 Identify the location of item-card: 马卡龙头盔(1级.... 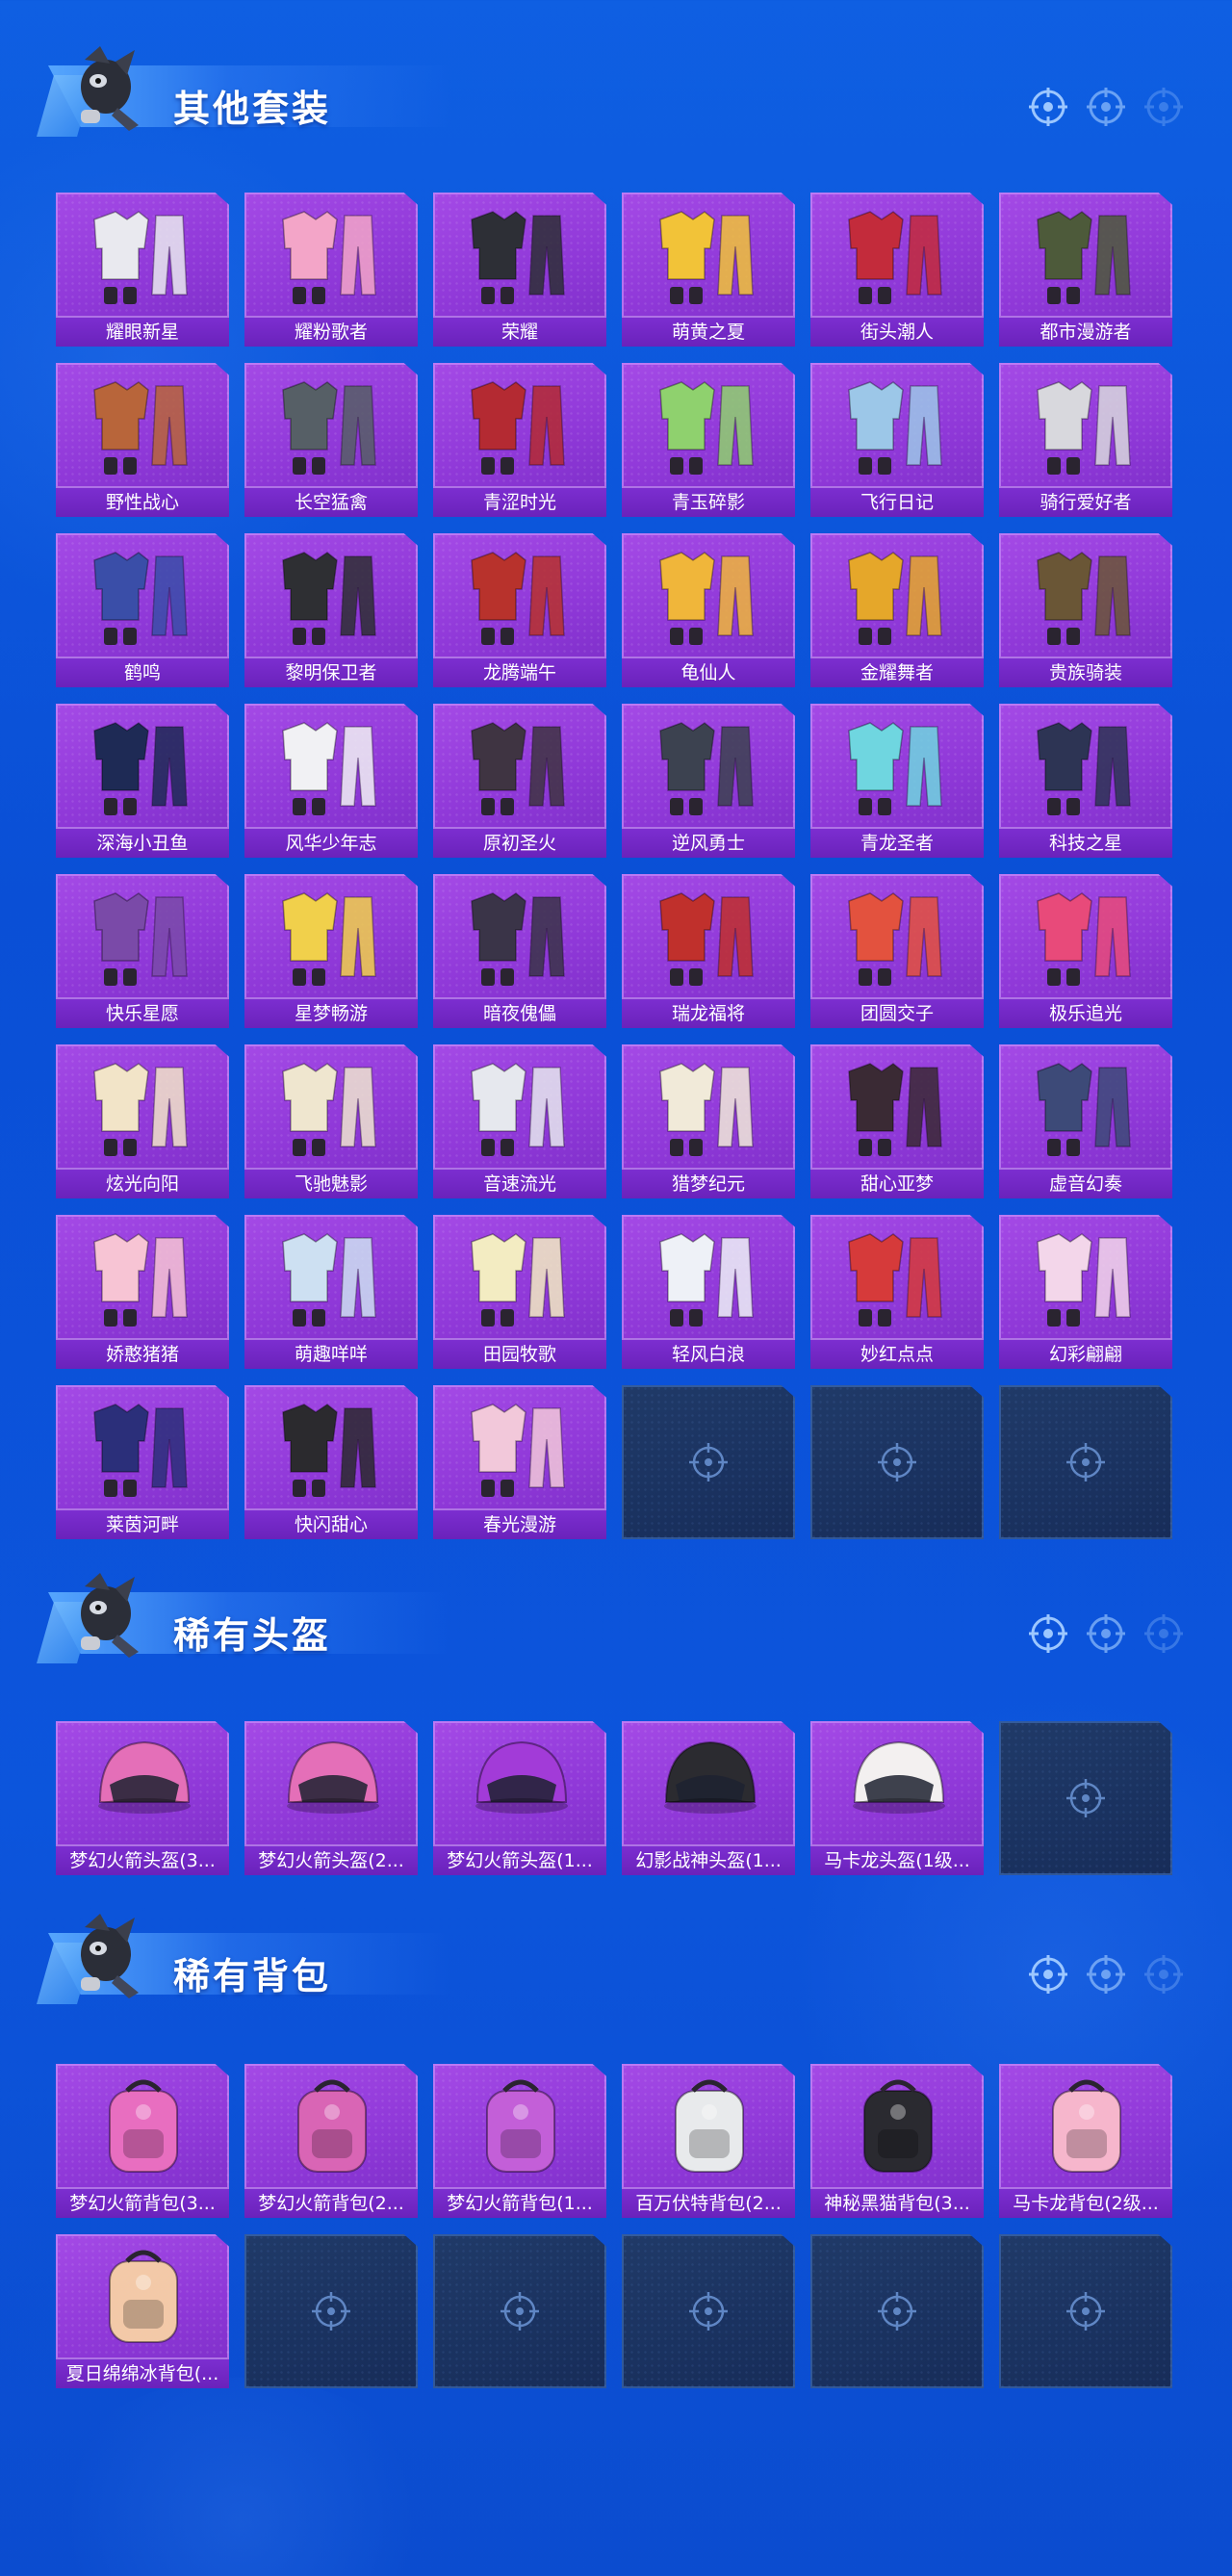
(897, 1798).